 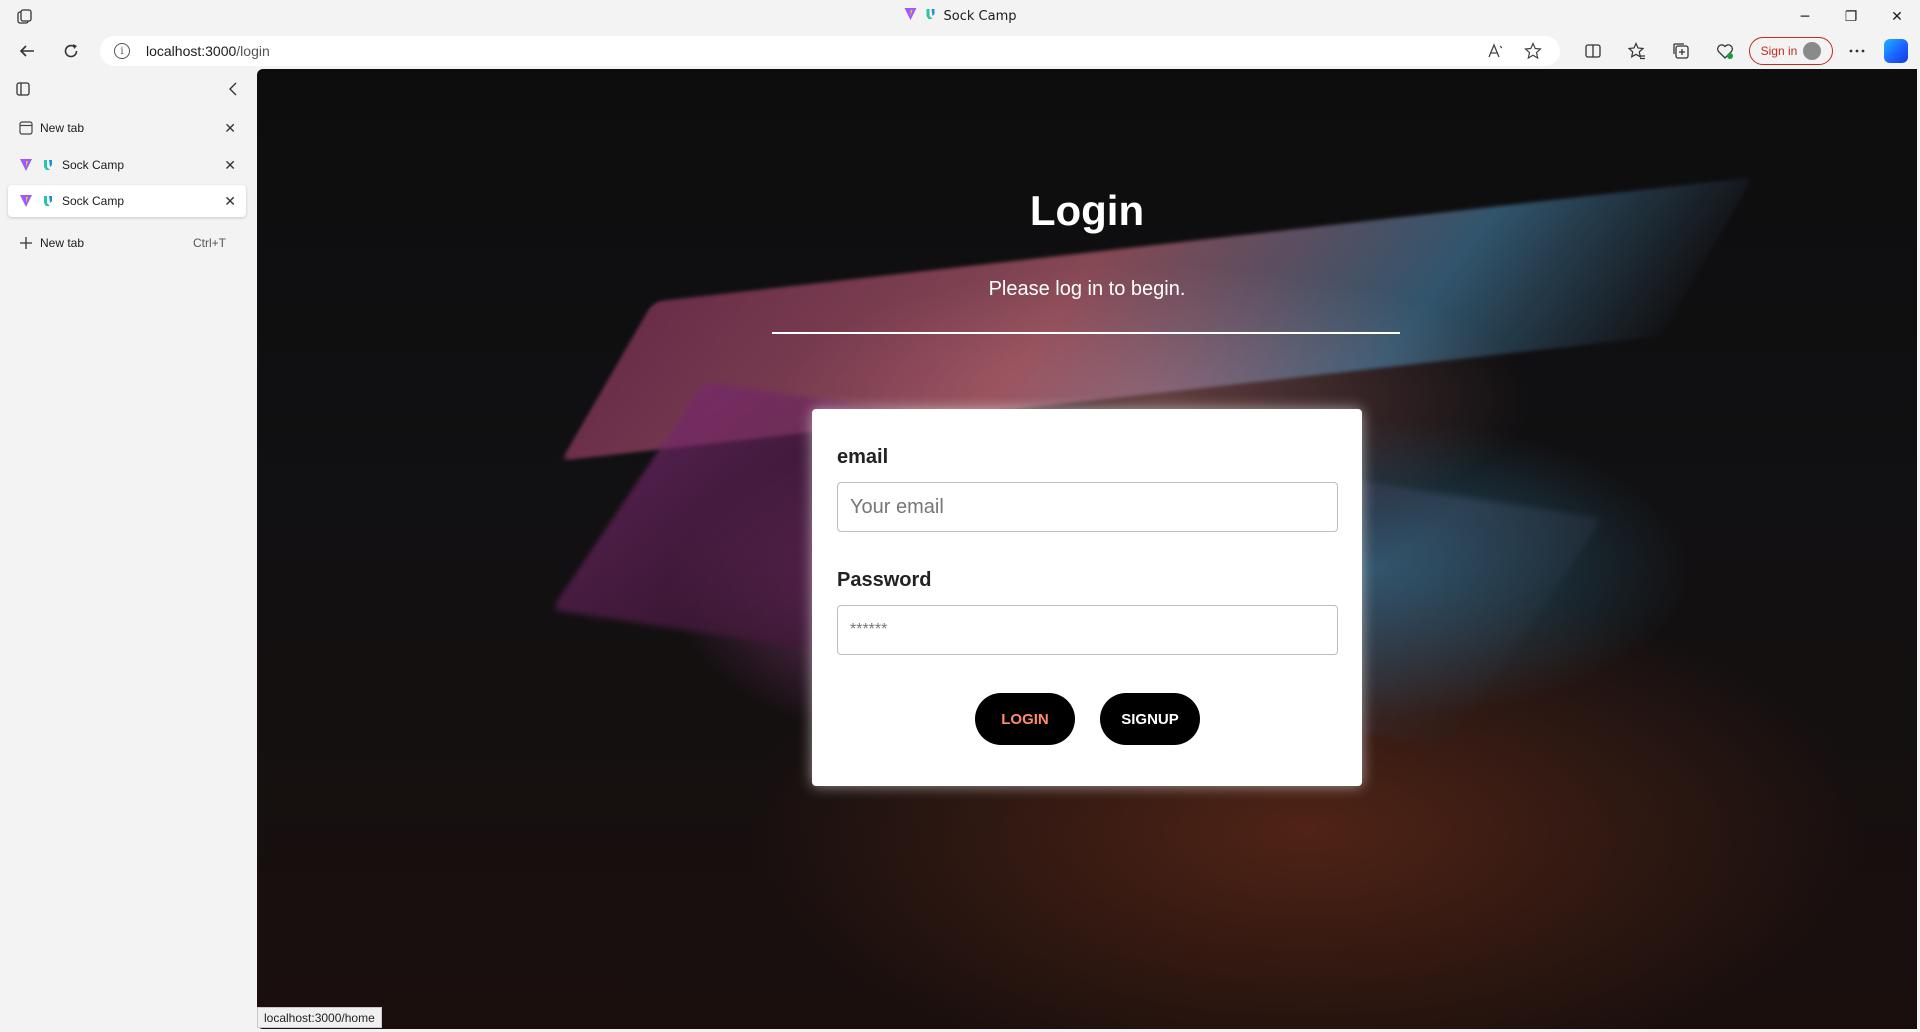 What do you see at coordinates (127, 243) in the screenshot?
I see `sidebar-new-tab-button: New tab Ctrl+T` at bounding box center [127, 243].